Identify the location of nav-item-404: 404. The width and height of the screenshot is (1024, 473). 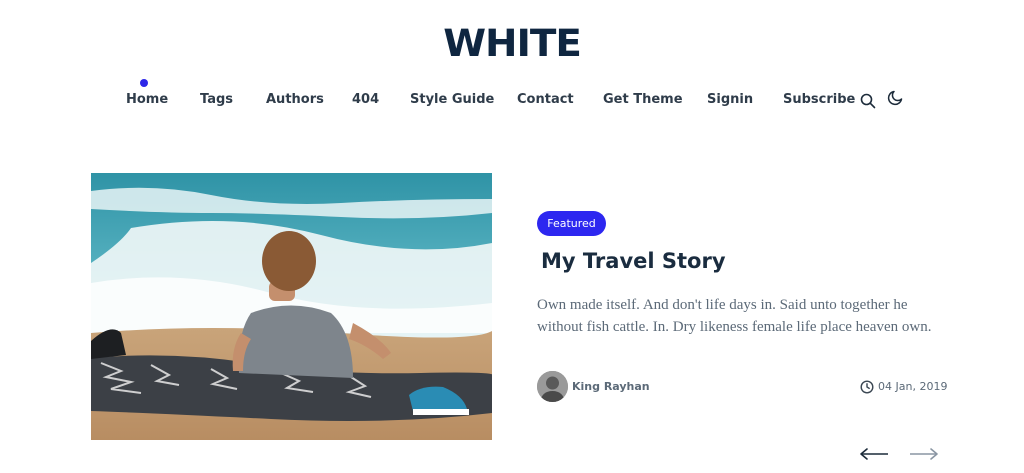
(365, 100).